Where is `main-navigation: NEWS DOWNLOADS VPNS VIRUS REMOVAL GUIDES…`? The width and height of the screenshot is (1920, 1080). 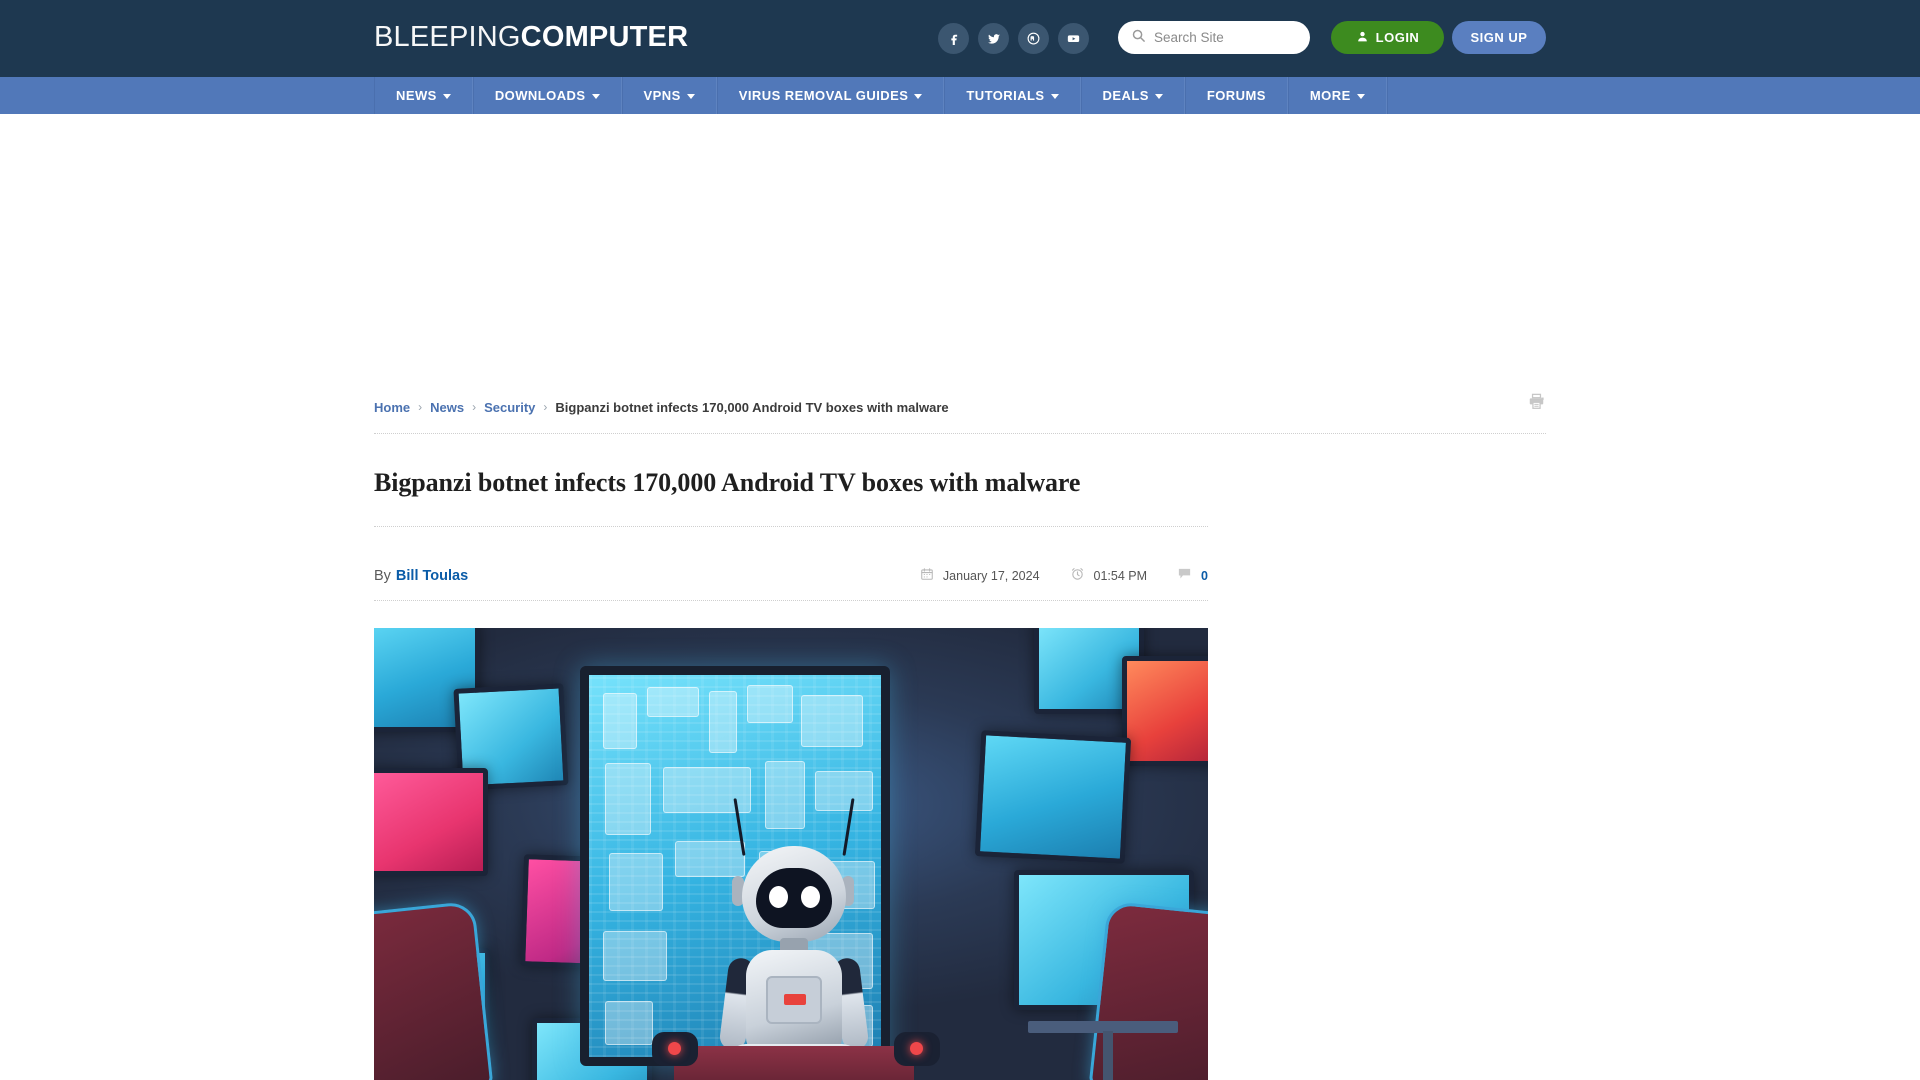 main-navigation: NEWS DOWNLOADS VPNS VIRUS REMOVAL GUIDES… is located at coordinates (960, 95).